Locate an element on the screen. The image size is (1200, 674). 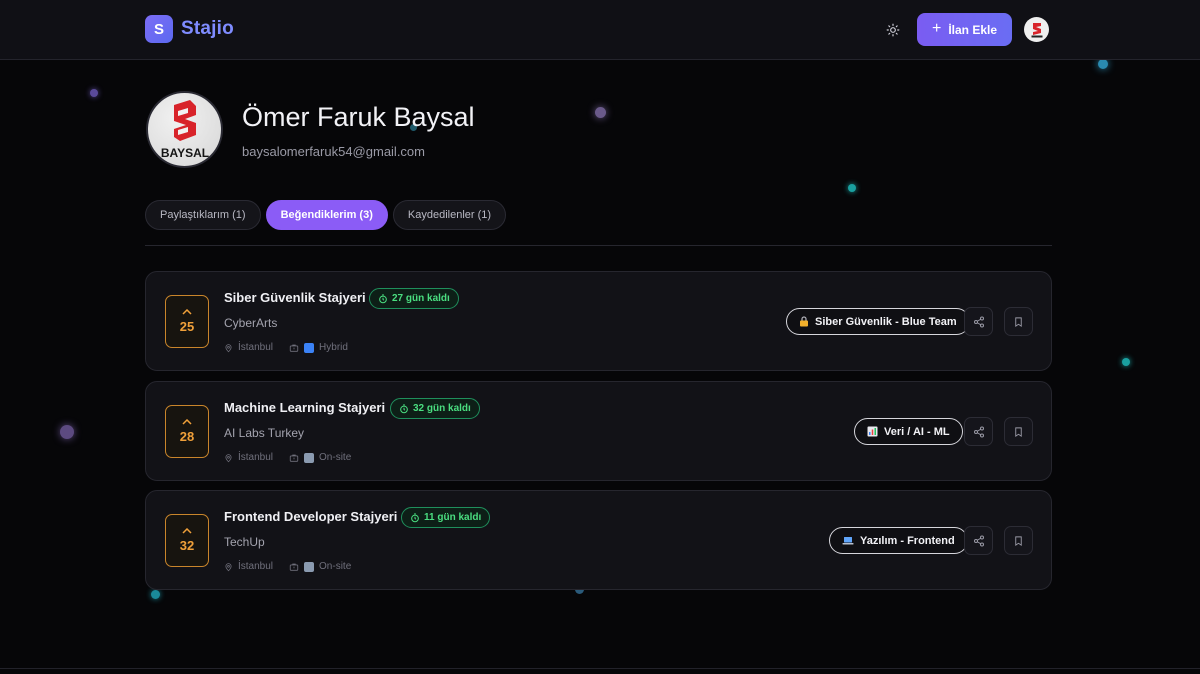
plus-icon: + is located at coordinates (936, 28).